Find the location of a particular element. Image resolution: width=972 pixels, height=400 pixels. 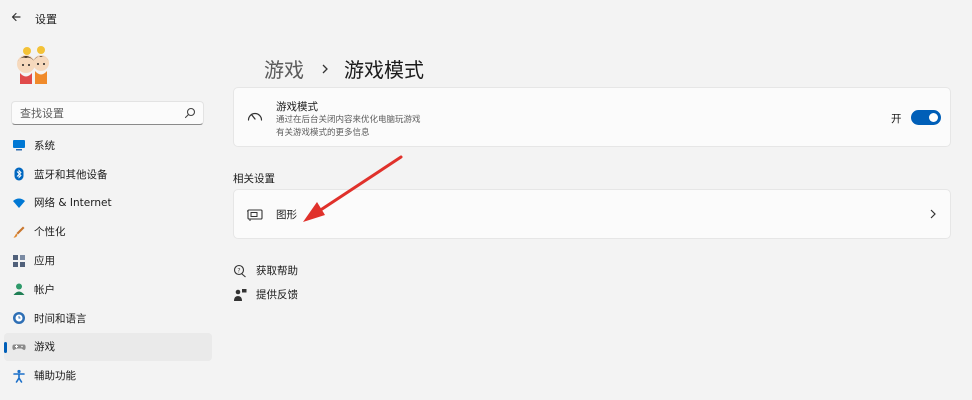

wifi-icon is located at coordinates (19, 203).